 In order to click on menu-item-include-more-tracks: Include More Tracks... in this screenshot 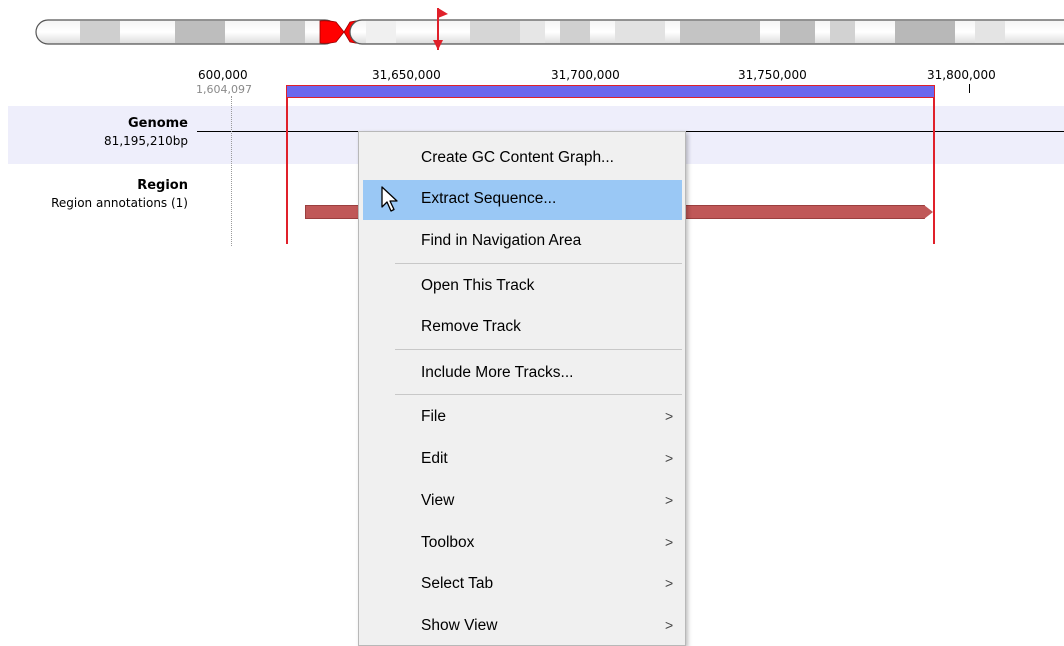, I will do `click(522, 374)`.